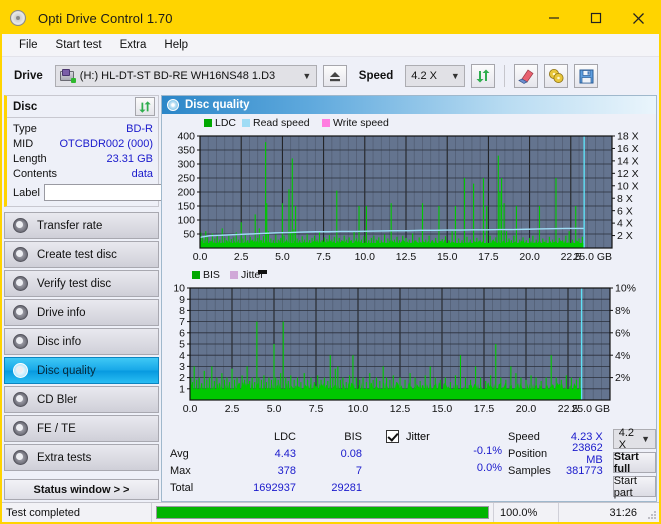 The image size is (661, 524). What do you see at coordinates (444, 436) in the screenshot?
I see `jitter-header: Jitter` at bounding box center [444, 436].